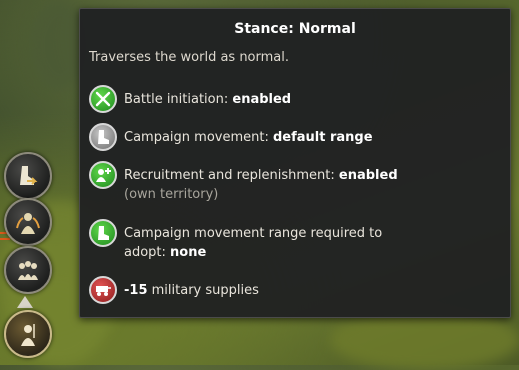  Describe the element at coordinates (424, 340) in the screenshot. I see `terrain-background` at that location.